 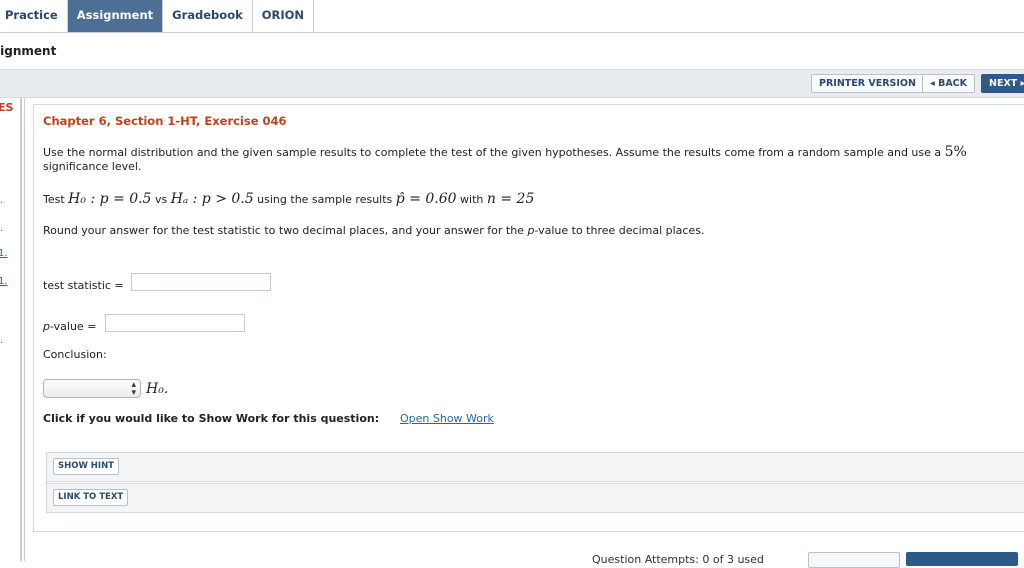 I want to click on vs-text: vs, so click(x=161, y=199).